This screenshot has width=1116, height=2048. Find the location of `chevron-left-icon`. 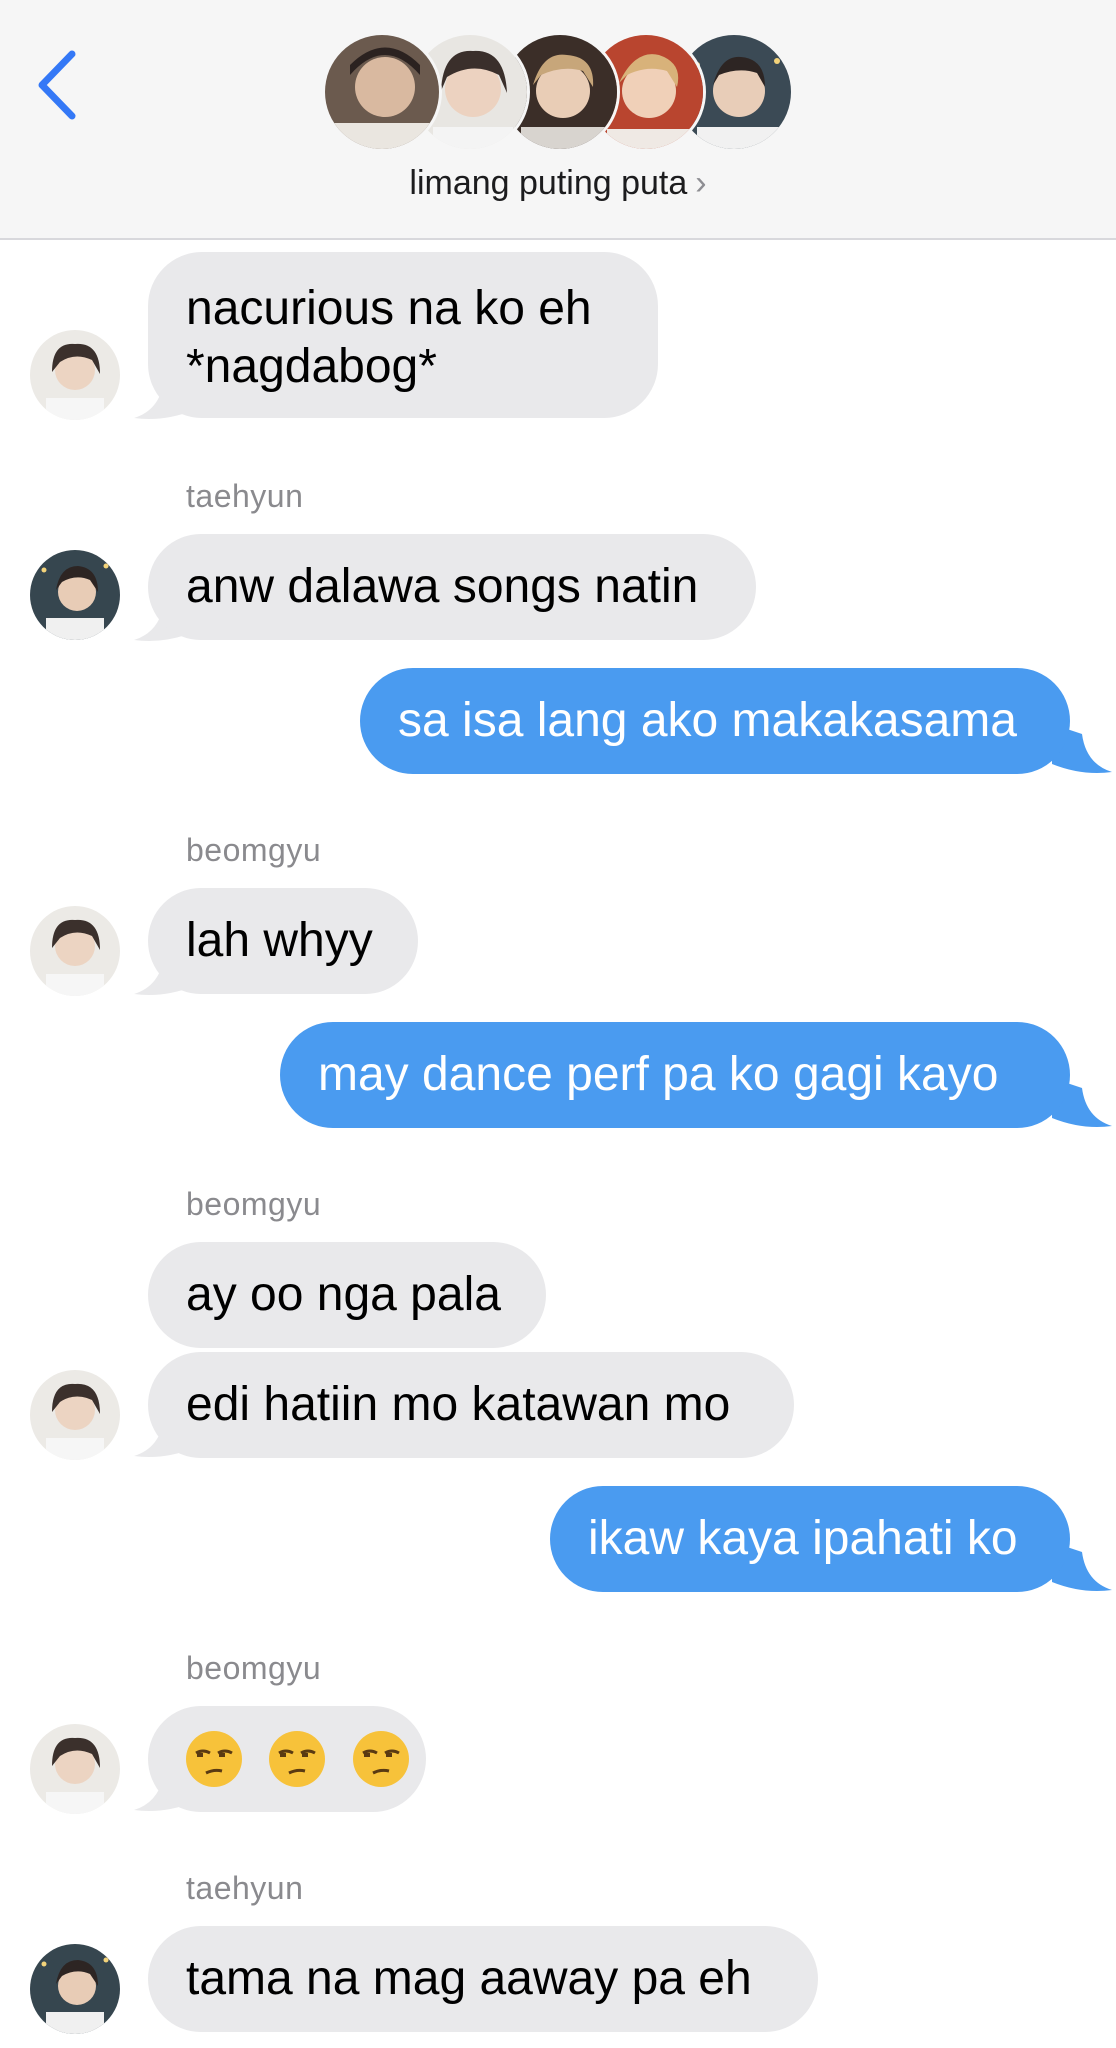

chevron-left-icon is located at coordinates (57, 85).